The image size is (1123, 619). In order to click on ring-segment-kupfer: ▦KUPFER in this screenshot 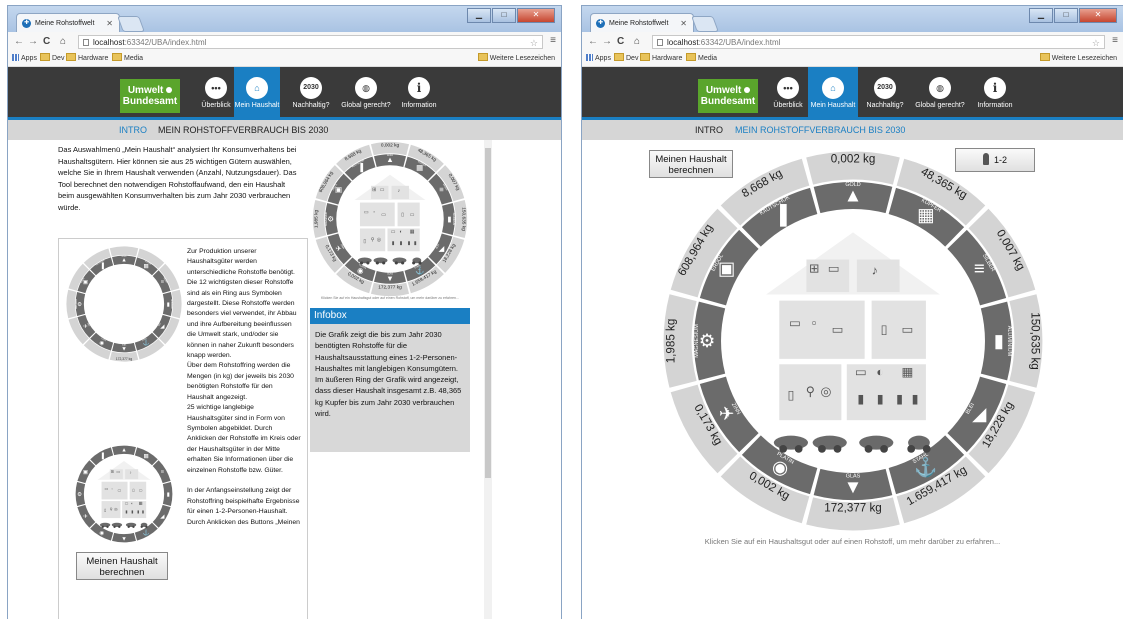, I will do `click(149, 262)`.